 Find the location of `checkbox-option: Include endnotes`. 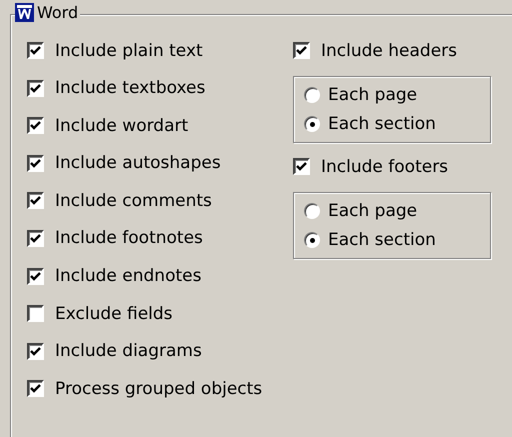

checkbox-option: Include endnotes is located at coordinates (155, 276).